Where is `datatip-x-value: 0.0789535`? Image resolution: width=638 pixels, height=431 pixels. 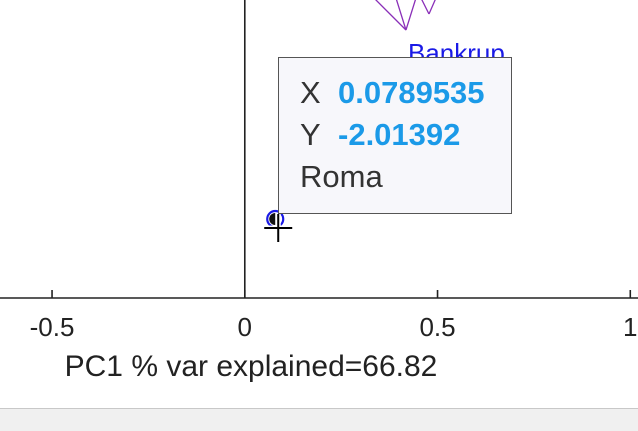 datatip-x-value: 0.0789535 is located at coordinates (411, 92).